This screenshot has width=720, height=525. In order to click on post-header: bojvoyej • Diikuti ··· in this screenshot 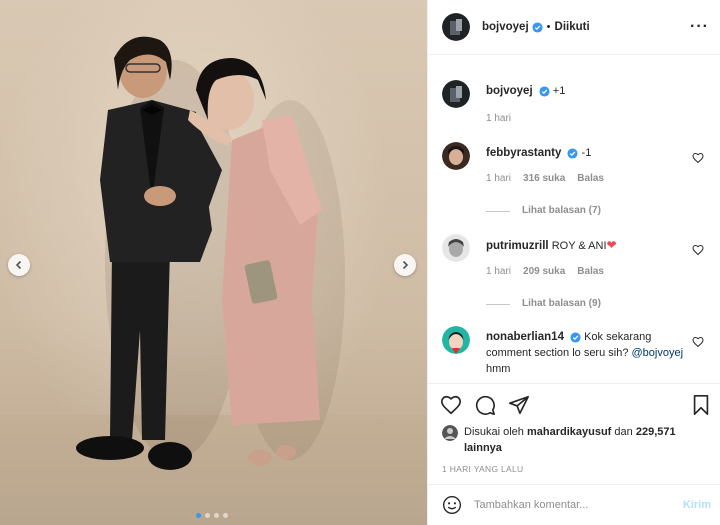, I will do `click(574, 27)`.